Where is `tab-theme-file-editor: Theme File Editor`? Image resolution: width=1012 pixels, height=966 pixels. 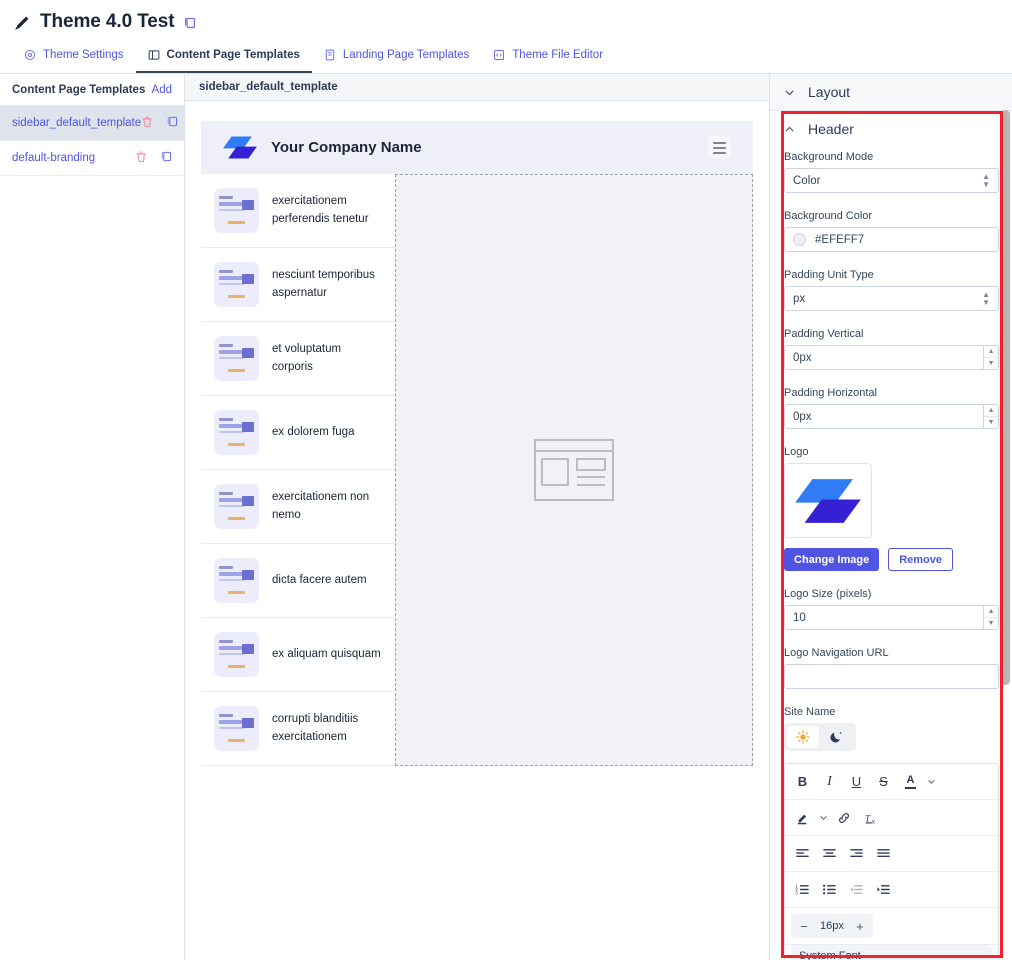 tab-theme-file-editor: Theme File Editor is located at coordinates (548, 58).